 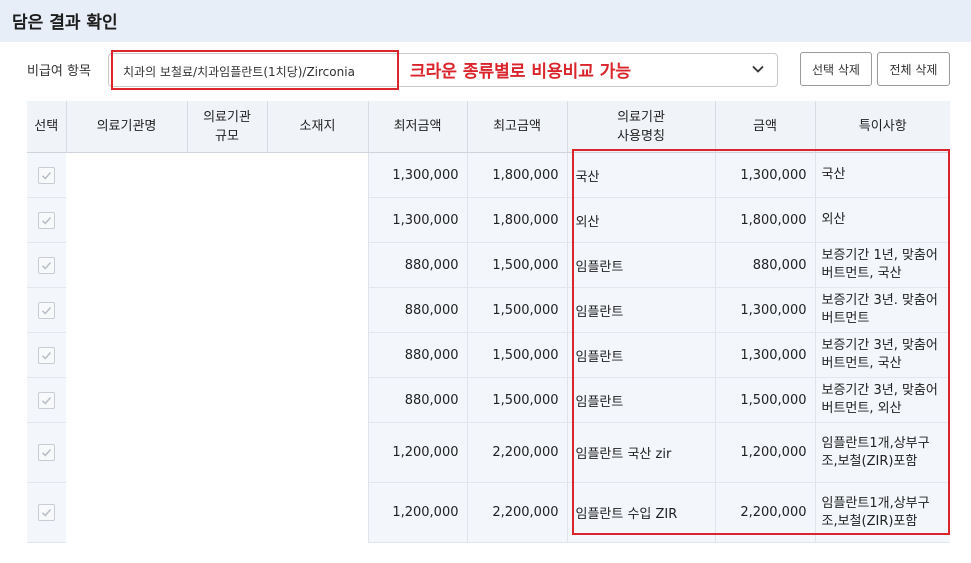 I want to click on header-select: 선택, so click(x=46, y=127).